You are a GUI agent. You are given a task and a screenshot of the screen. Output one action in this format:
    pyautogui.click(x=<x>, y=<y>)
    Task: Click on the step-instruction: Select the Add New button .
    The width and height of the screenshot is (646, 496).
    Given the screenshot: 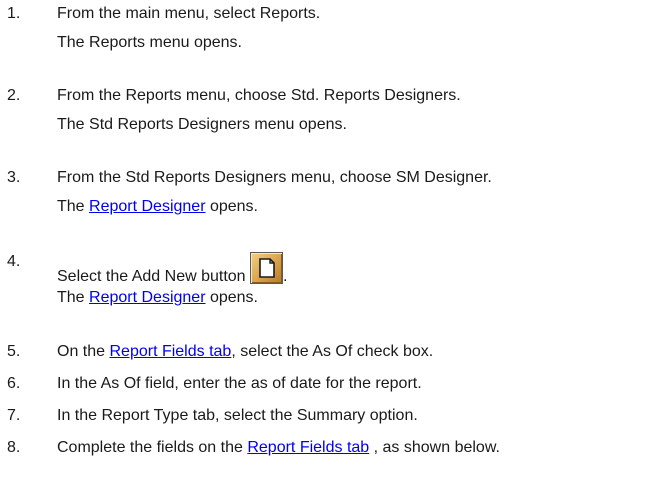 What is the action you would take?
    pyautogui.click(x=172, y=269)
    